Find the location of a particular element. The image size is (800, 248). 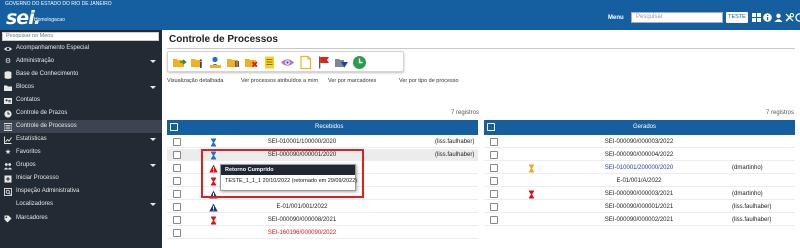

recebidos-count: 7 registros is located at coordinates (465, 113).